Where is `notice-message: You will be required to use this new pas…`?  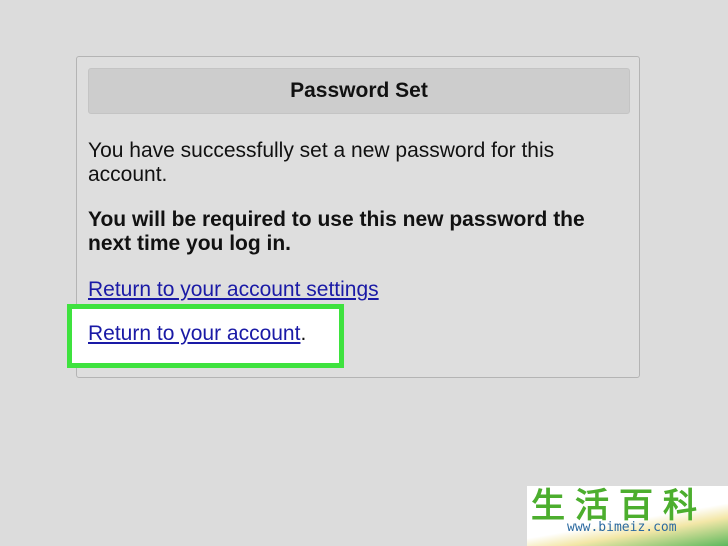
notice-message: You will be required to use this new pas… is located at coordinates (336, 231).